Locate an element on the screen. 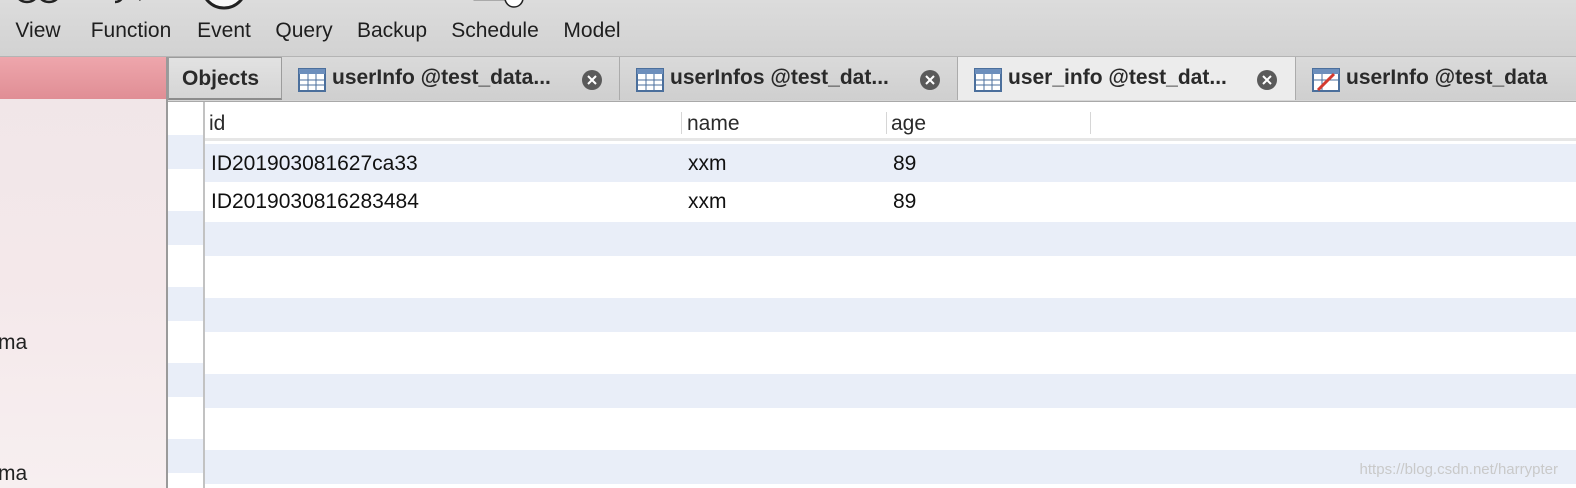 The image size is (1576, 488). toolbar-backup-button: Backup is located at coordinates (392, 28).